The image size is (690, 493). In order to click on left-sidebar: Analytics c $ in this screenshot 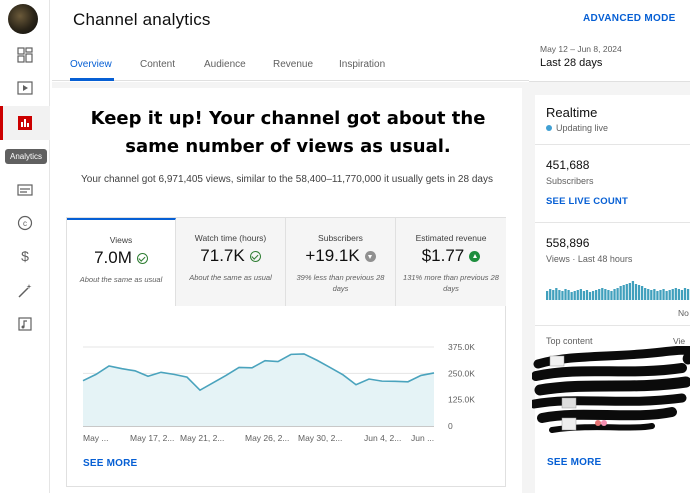, I will do `click(25, 246)`.